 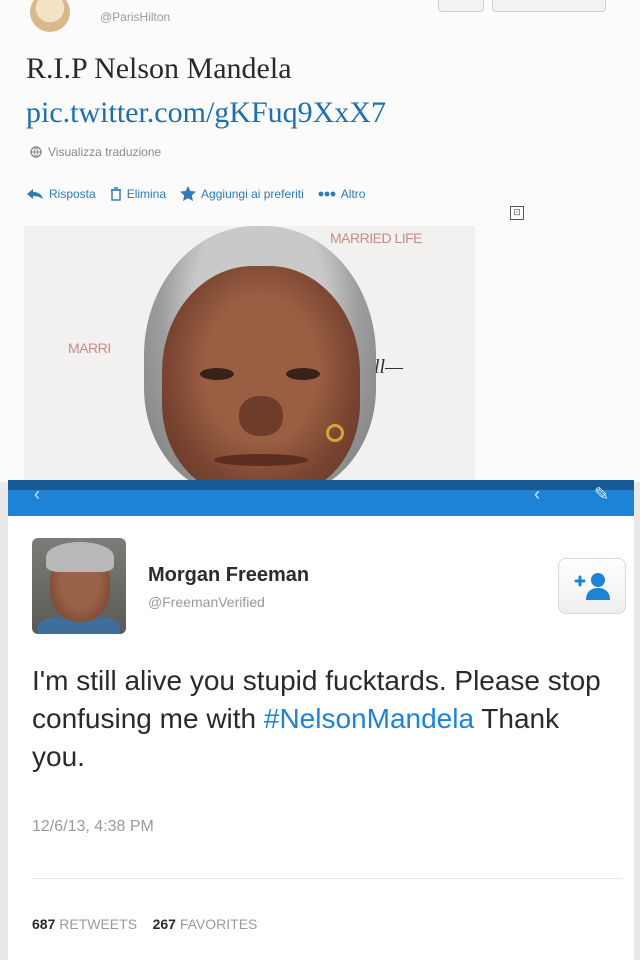 I want to click on back-icon: ‹, so click(x=37, y=494).